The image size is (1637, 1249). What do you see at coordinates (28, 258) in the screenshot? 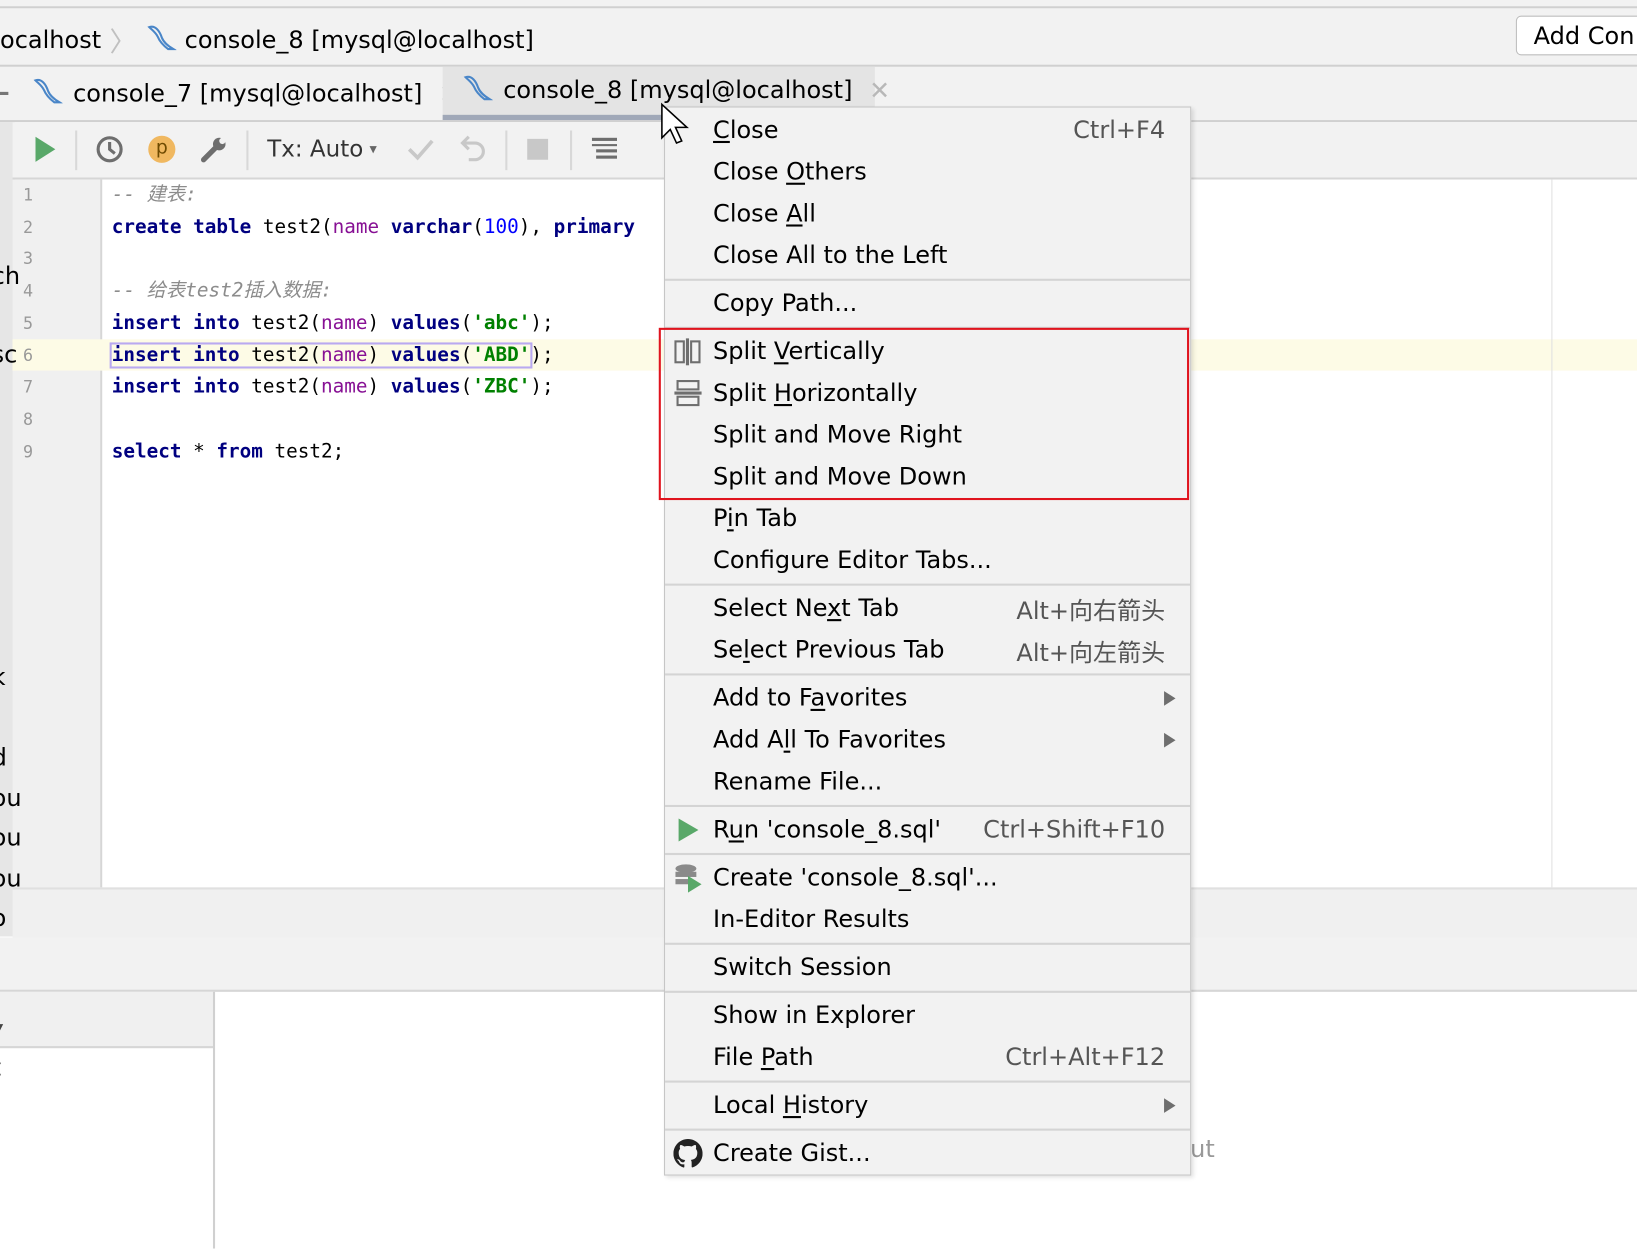
I see `line-number: 3` at bounding box center [28, 258].